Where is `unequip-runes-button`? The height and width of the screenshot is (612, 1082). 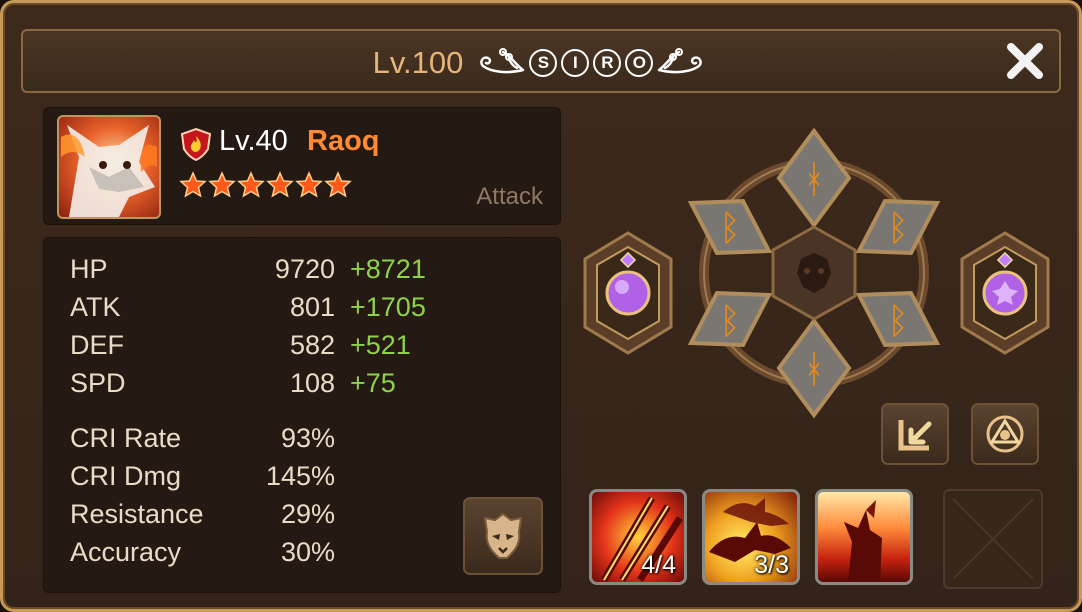
unequip-runes-button is located at coordinates (915, 434).